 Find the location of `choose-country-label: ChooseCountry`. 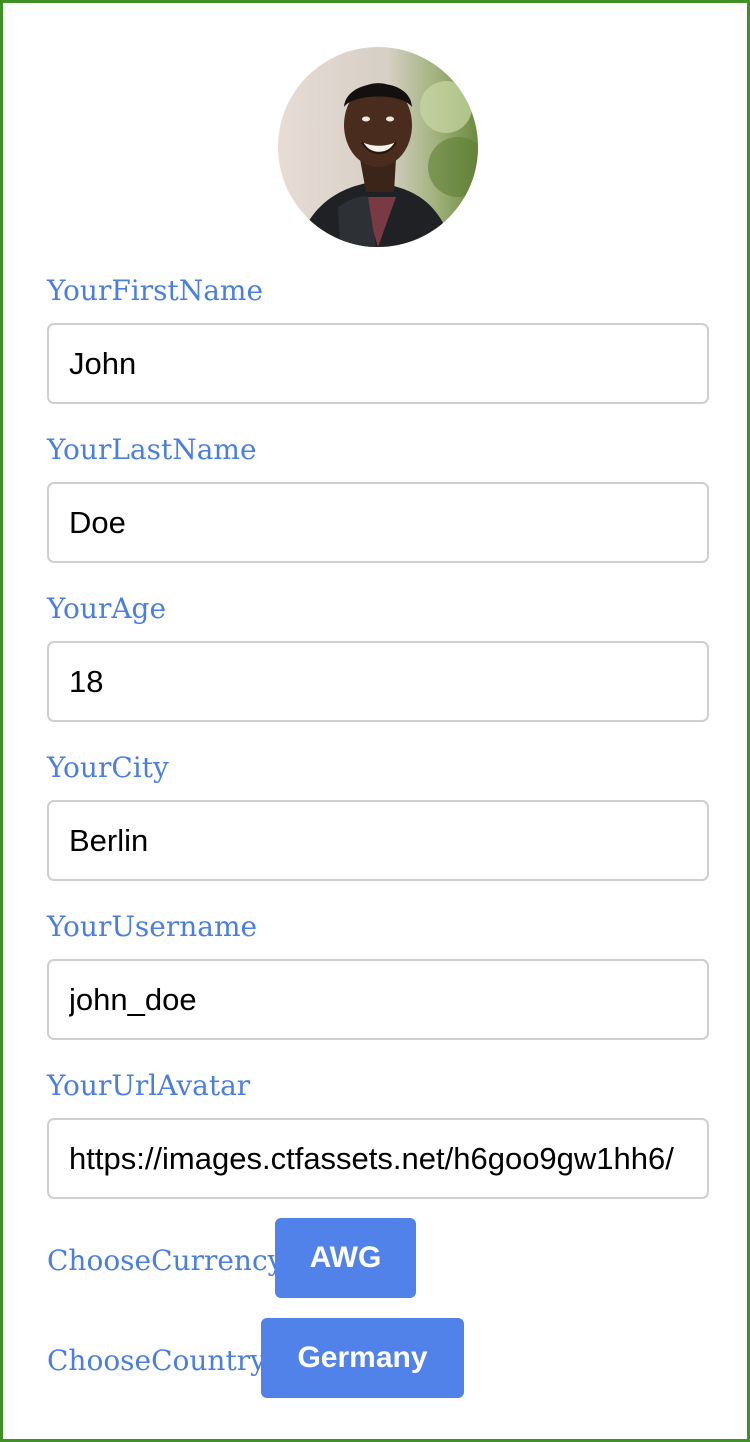

choose-country-label: ChooseCountry is located at coordinates (156, 1360).